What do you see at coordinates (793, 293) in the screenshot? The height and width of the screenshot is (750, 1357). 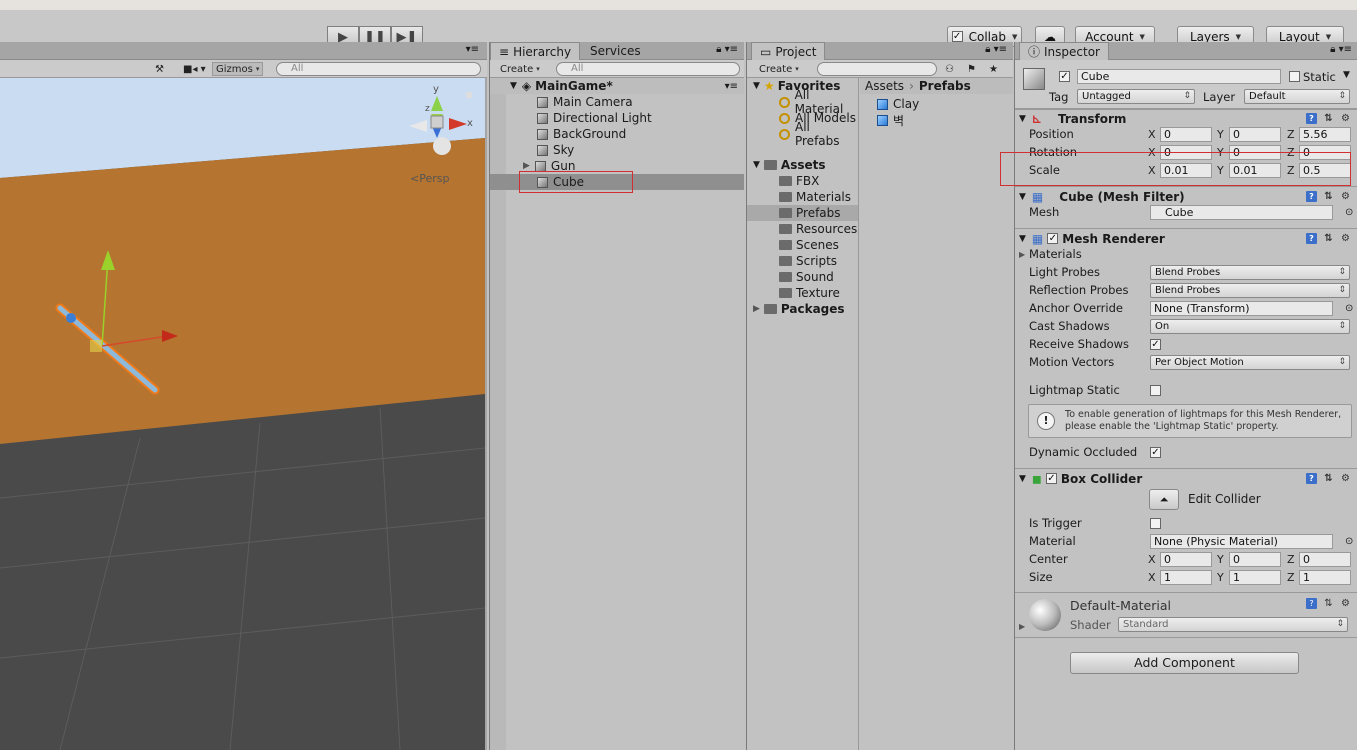 I see `asset-folder: Texture` at bounding box center [793, 293].